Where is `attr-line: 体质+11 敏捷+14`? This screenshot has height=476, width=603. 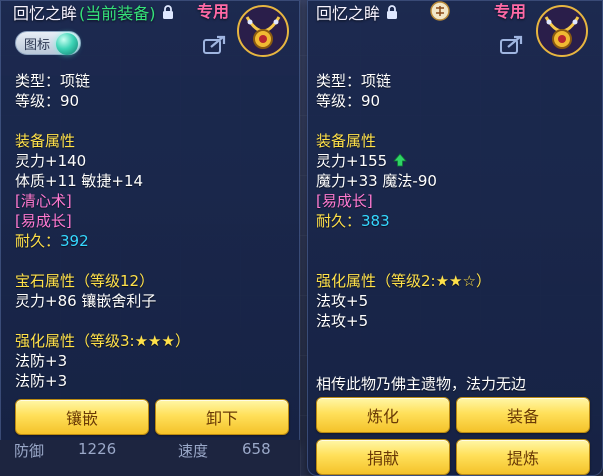
attr-line: 体质+11 敏捷+14 is located at coordinates (79, 181).